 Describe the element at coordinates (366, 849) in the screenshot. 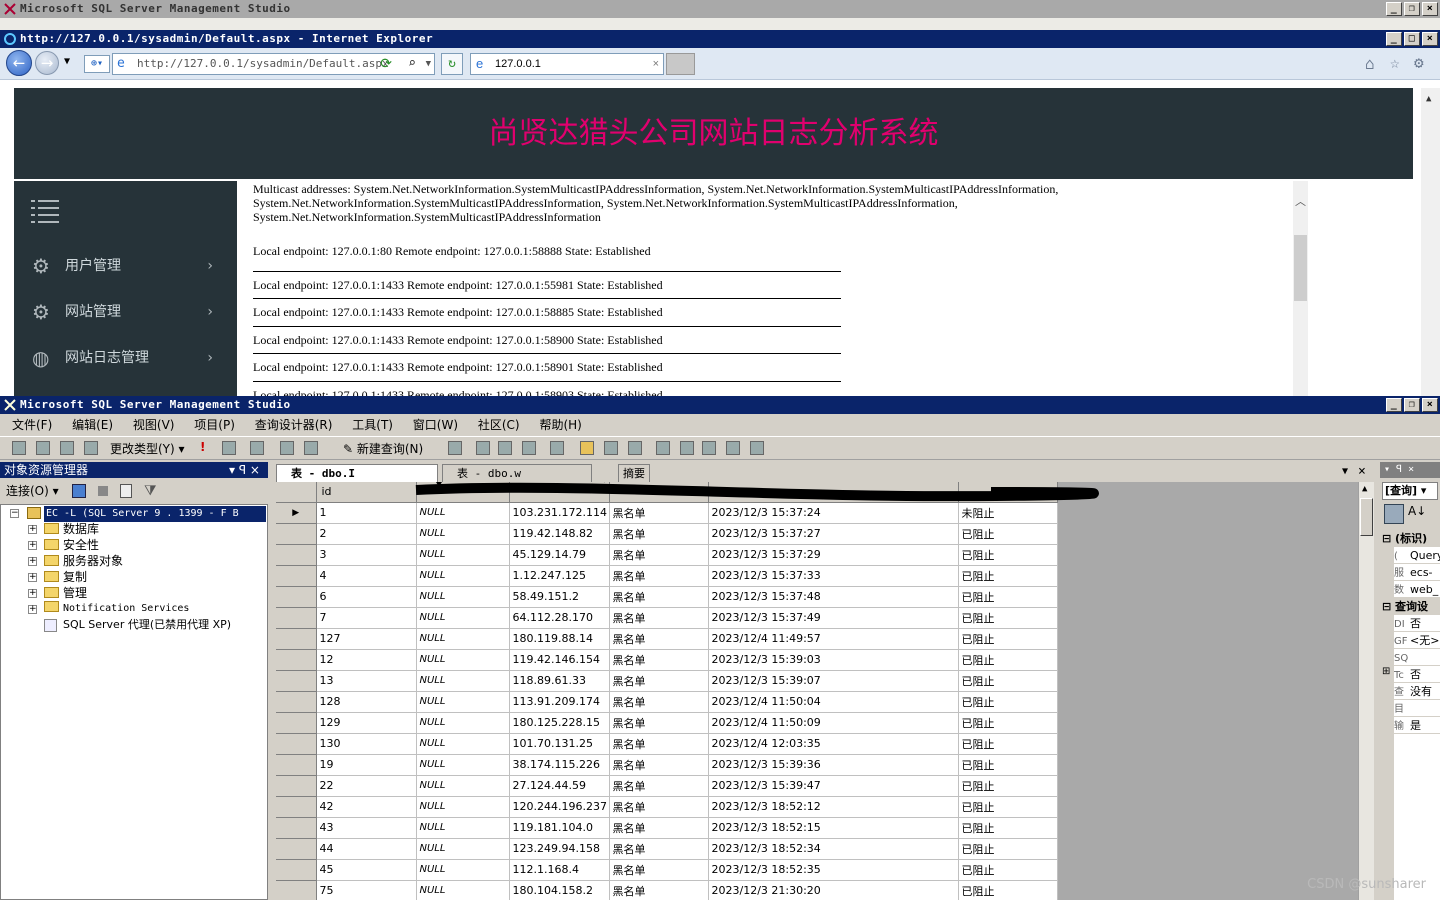

I see `table-cell: 44` at that location.